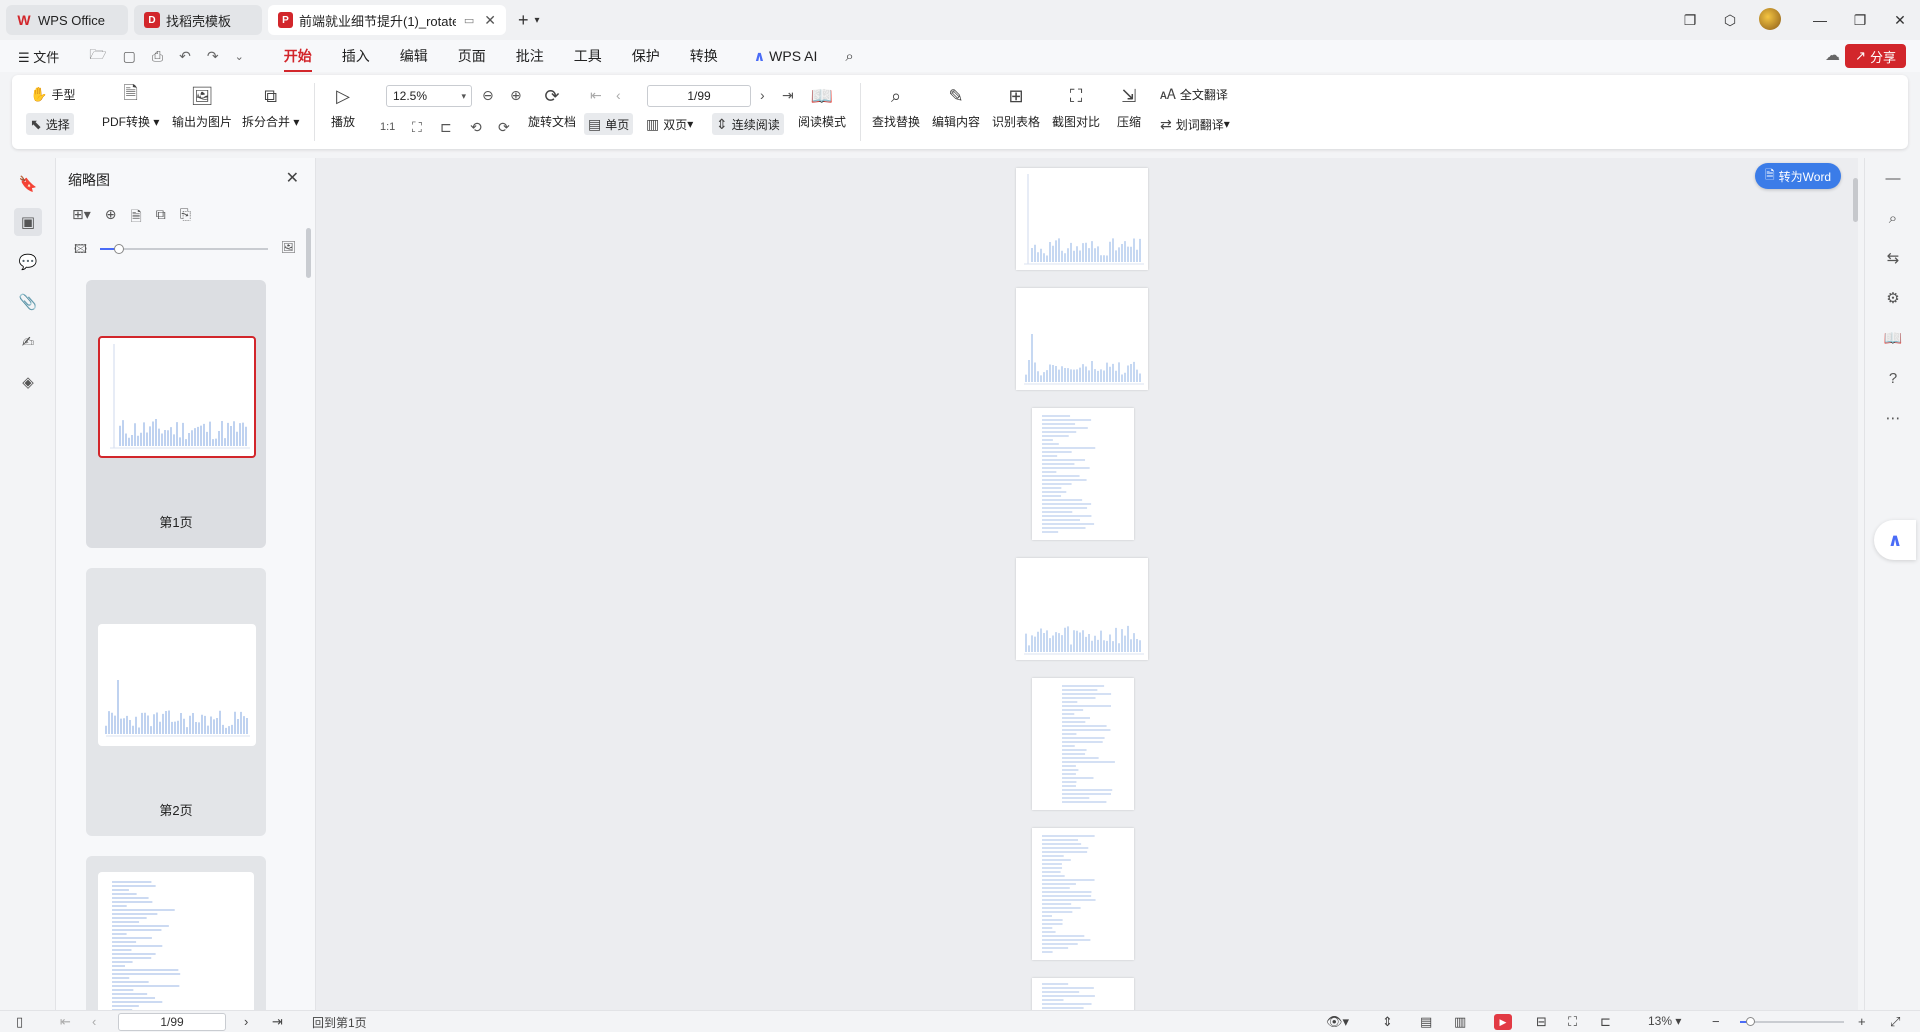 This screenshot has height=1032, width=1920. What do you see at coordinates (1792, 1022) in the screenshot?
I see `zoom-slider-track` at bounding box center [1792, 1022].